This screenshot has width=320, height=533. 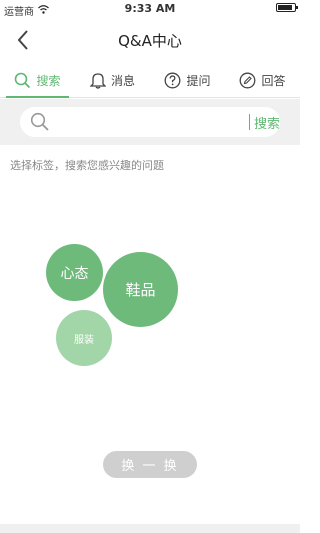 What do you see at coordinates (248, 80) in the screenshot?
I see `pencil-icon` at bounding box center [248, 80].